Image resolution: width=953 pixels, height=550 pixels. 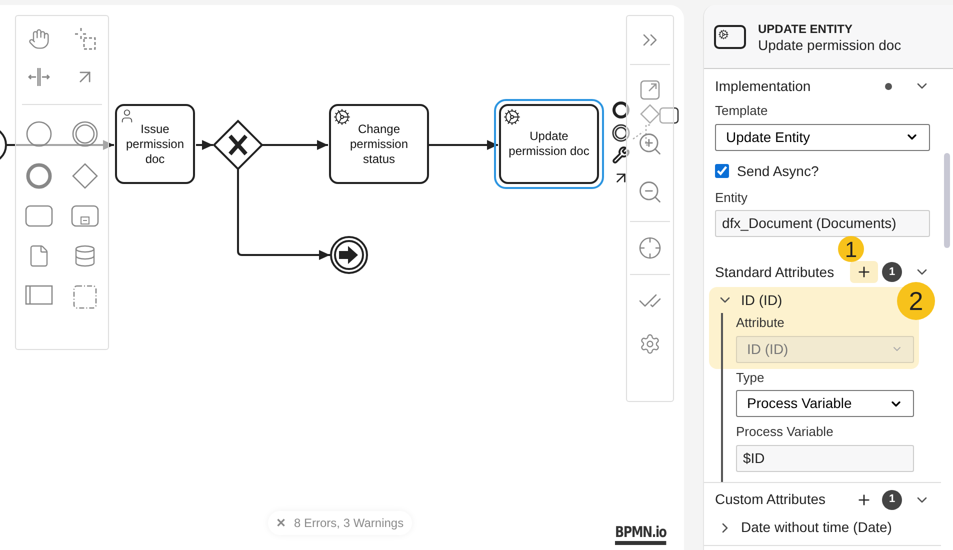 I want to click on circle-icon, so click(x=39, y=134).